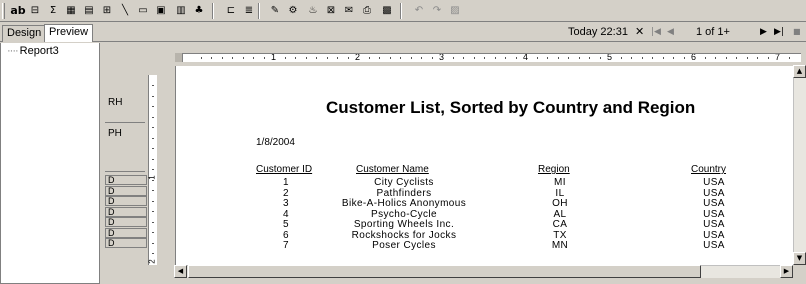 The image size is (806, 284). Describe the element at coordinates (387, 11) in the screenshot. I see `preview-button: ▩` at that location.